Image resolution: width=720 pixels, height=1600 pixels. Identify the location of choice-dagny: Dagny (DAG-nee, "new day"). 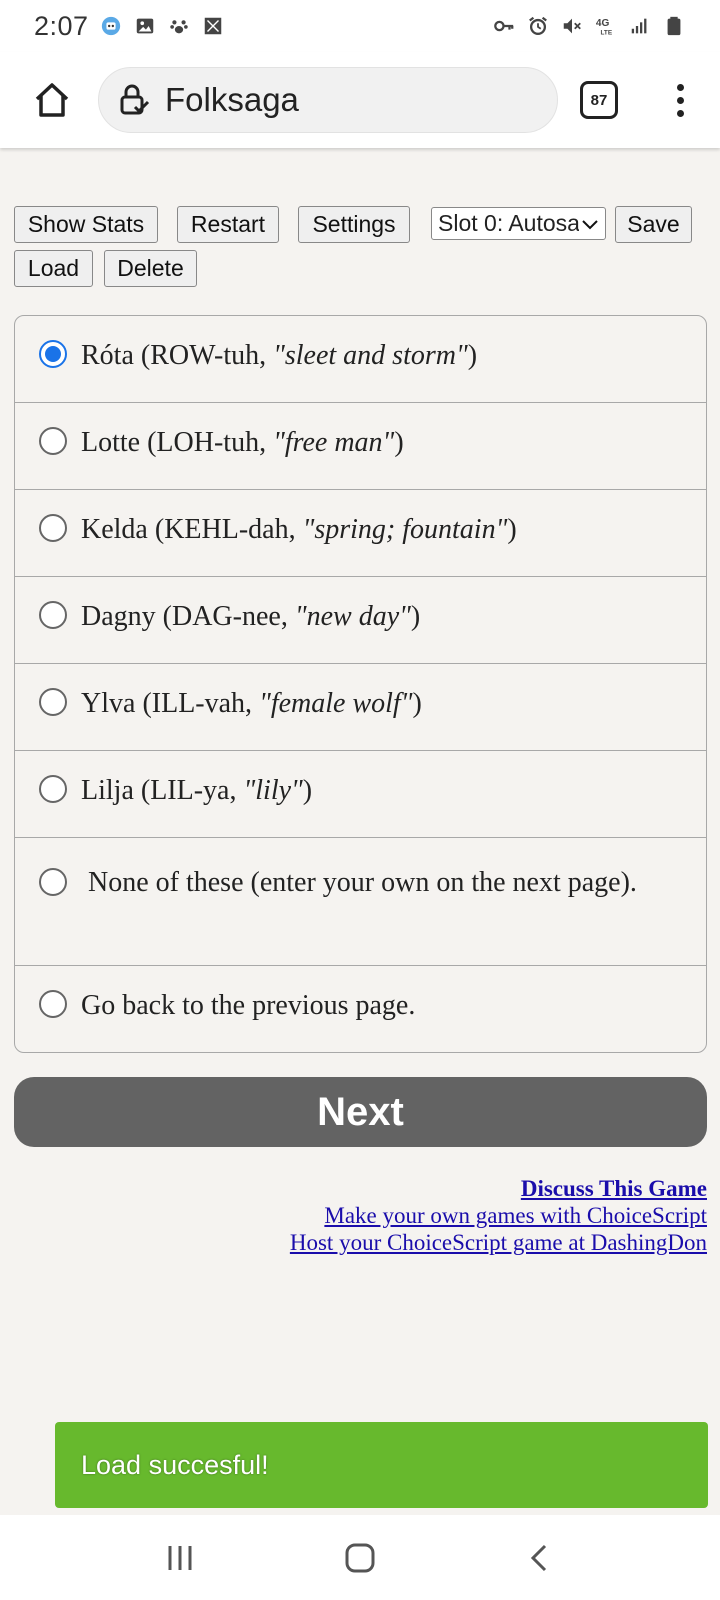
(360, 620).